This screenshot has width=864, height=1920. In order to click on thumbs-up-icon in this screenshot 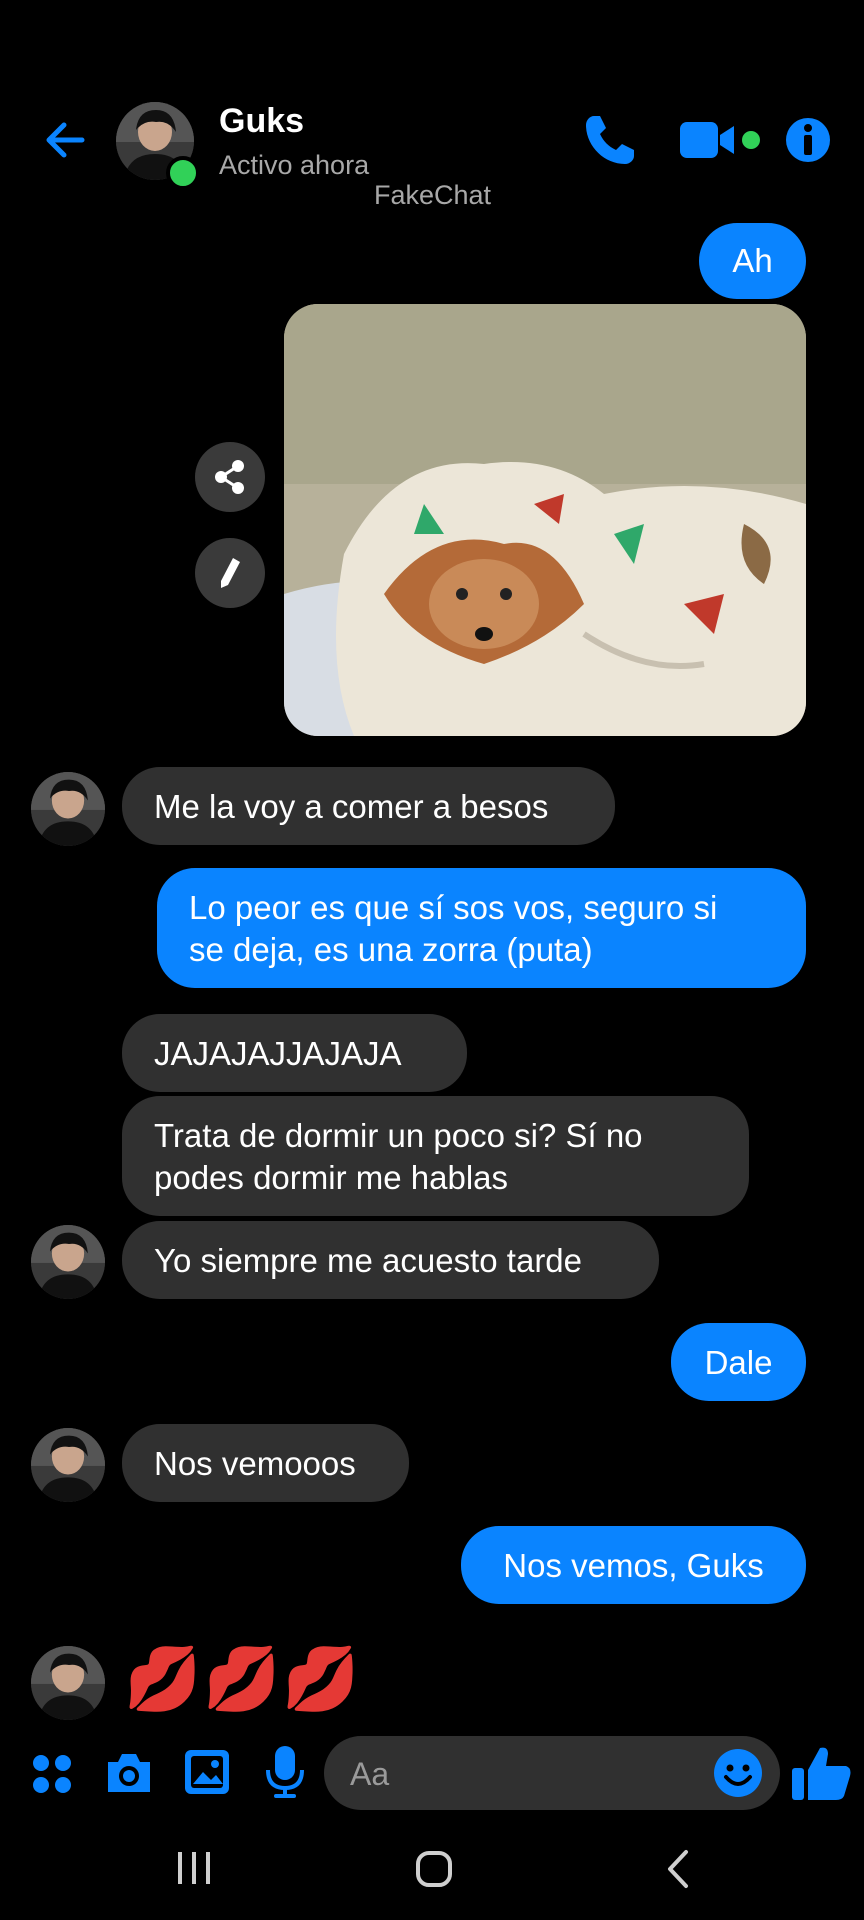, I will do `click(822, 1772)`.